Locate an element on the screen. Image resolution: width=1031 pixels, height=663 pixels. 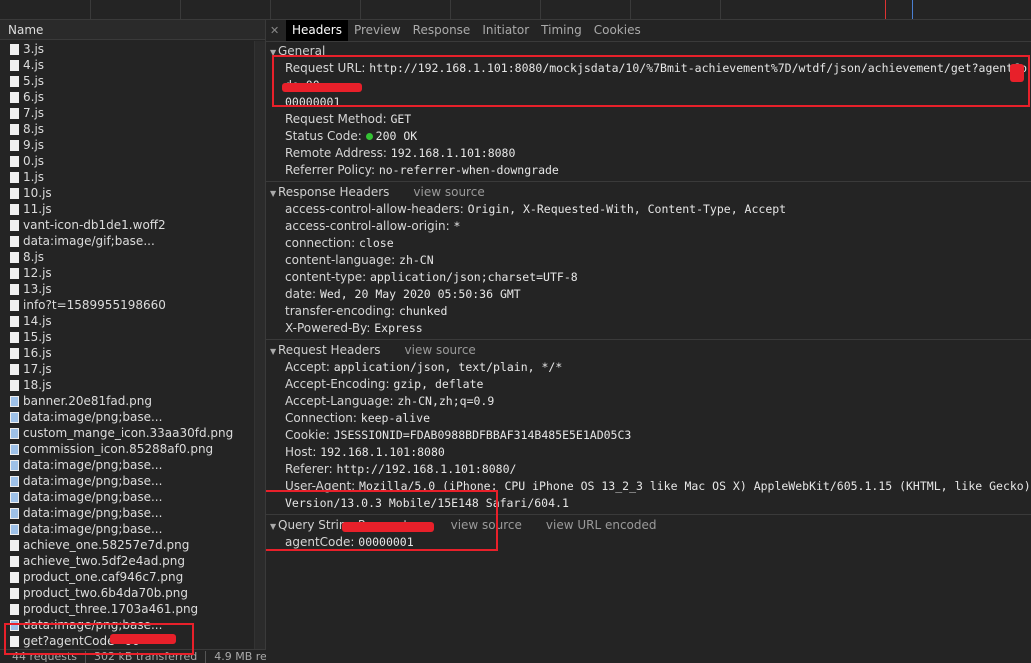
remote-address-row: Remote Address: 192.168.1.101:8080 is located at coordinates (400, 153).